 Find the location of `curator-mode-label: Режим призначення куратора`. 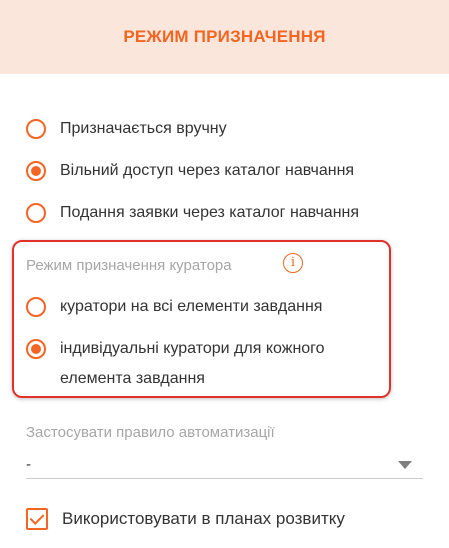

curator-mode-label: Режим призначення куратора is located at coordinates (129, 265).